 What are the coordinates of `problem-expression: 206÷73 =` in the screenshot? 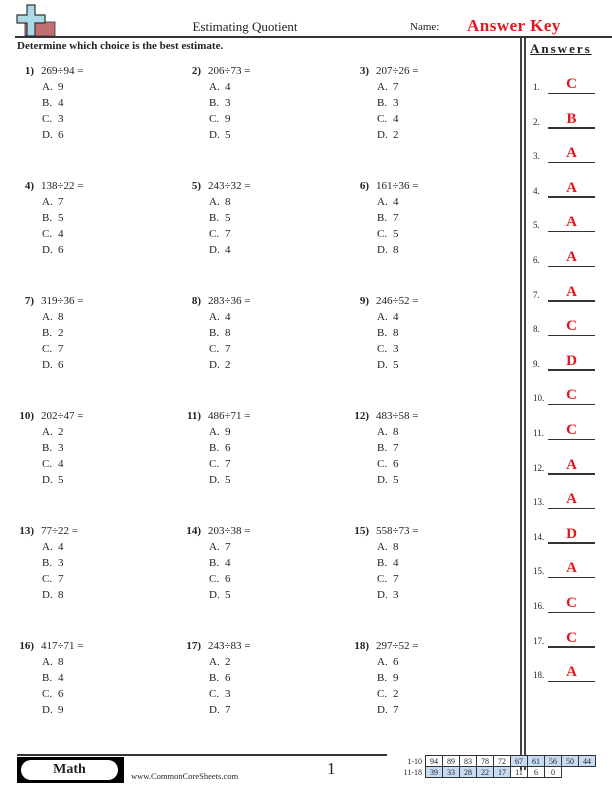 It's located at (229, 71).